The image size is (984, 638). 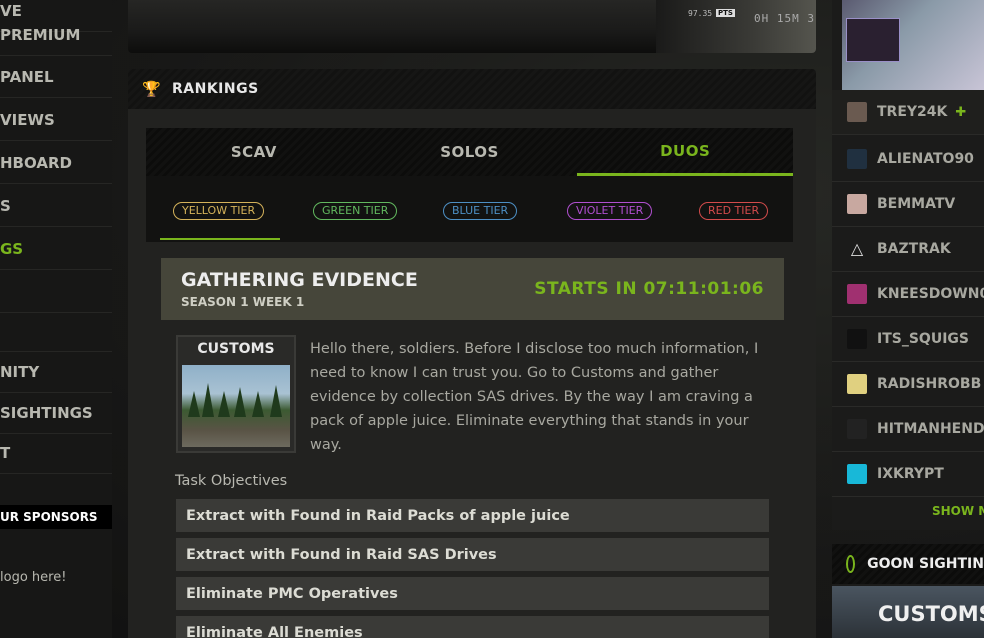 I want to click on task-season: SEASON 1 WEEK 1, so click(x=243, y=302).